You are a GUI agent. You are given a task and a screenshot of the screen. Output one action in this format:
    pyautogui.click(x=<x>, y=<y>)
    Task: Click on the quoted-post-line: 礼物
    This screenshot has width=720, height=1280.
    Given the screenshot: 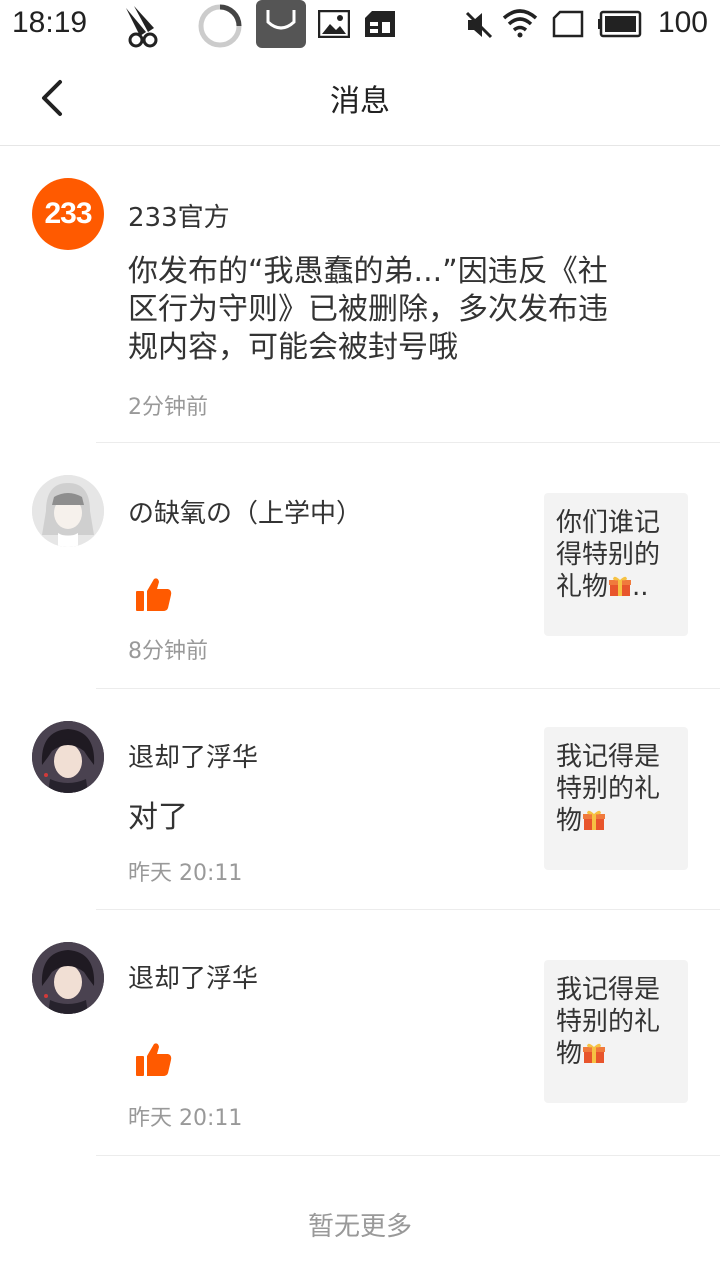 What is the action you would take?
    pyautogui.click(x=582, y=587)
    